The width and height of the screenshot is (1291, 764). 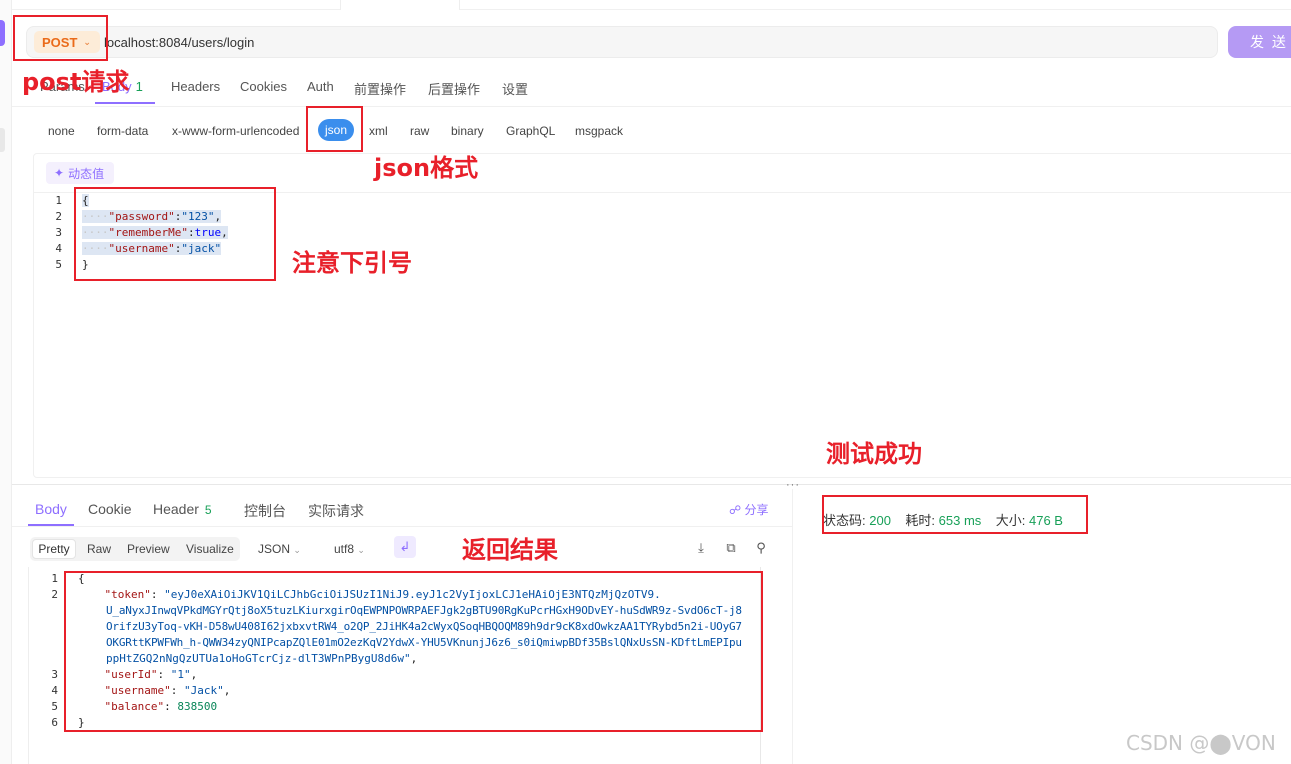 I want to click on dynamic-value-button: ✦ 动态值, so click(x=80, y=173).